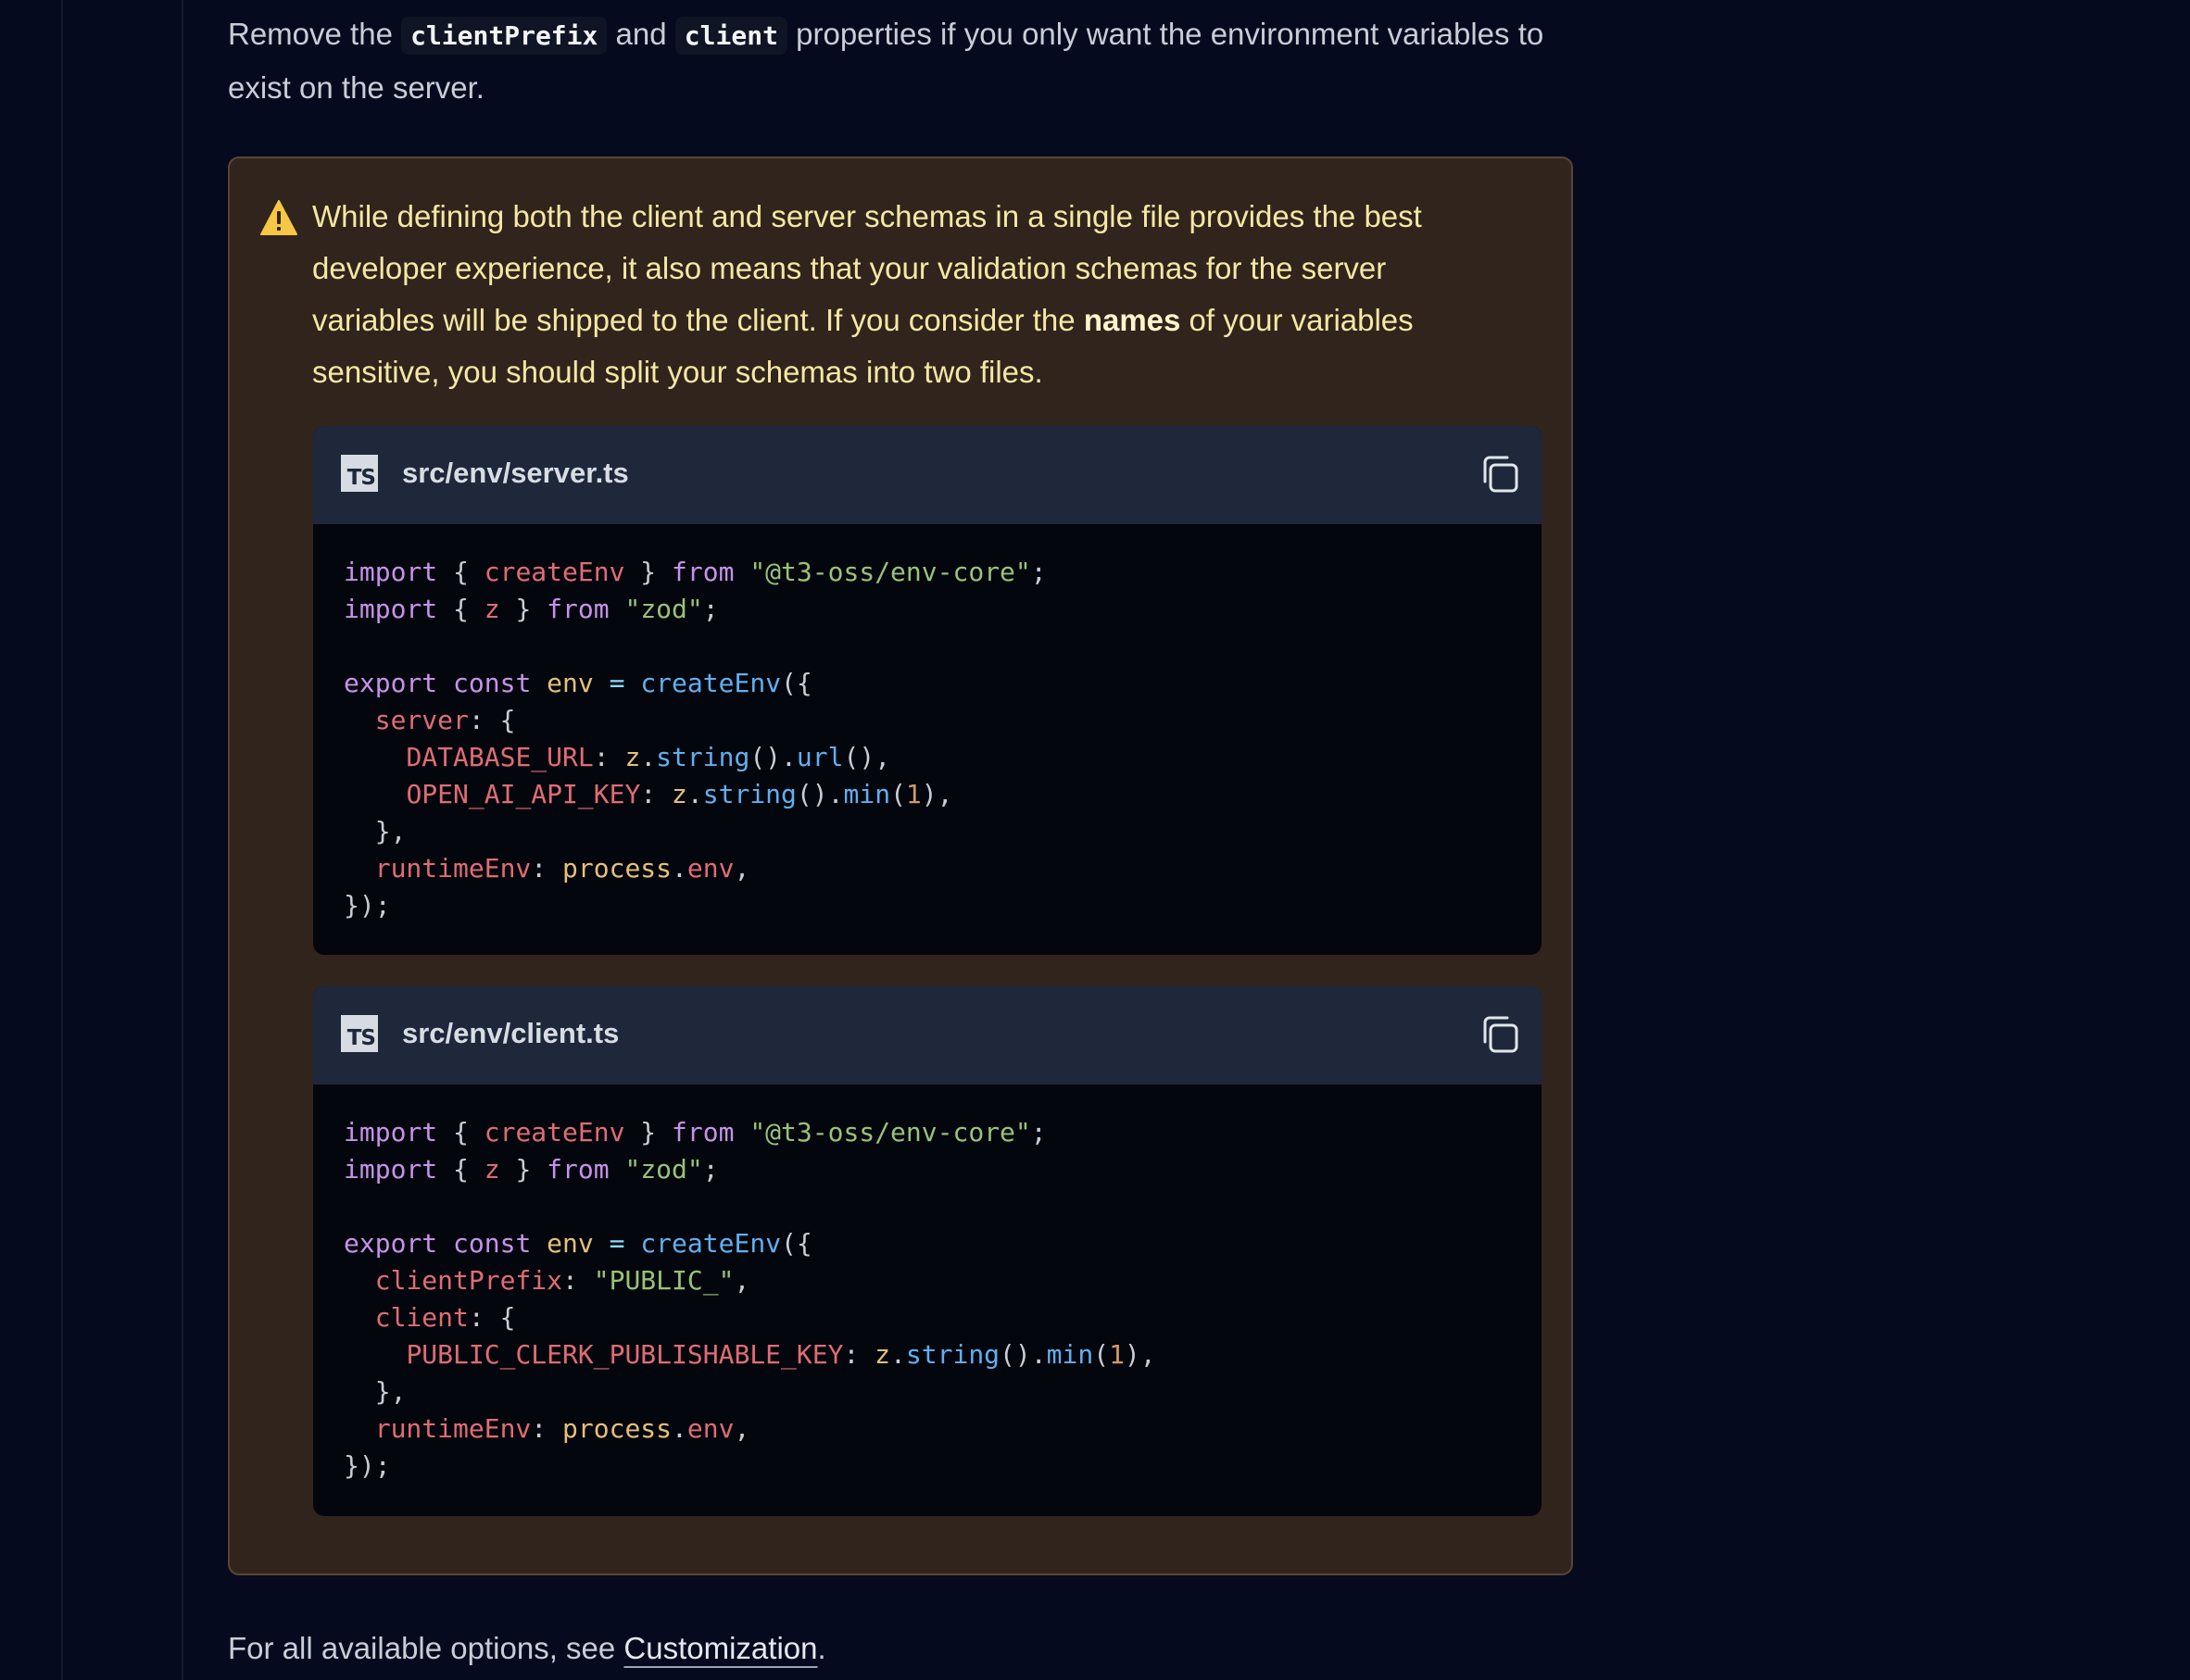  Describe the element at coordinates (943, 609) in the screenshot. I see `code-line: import { z } from "zod";` at that location.